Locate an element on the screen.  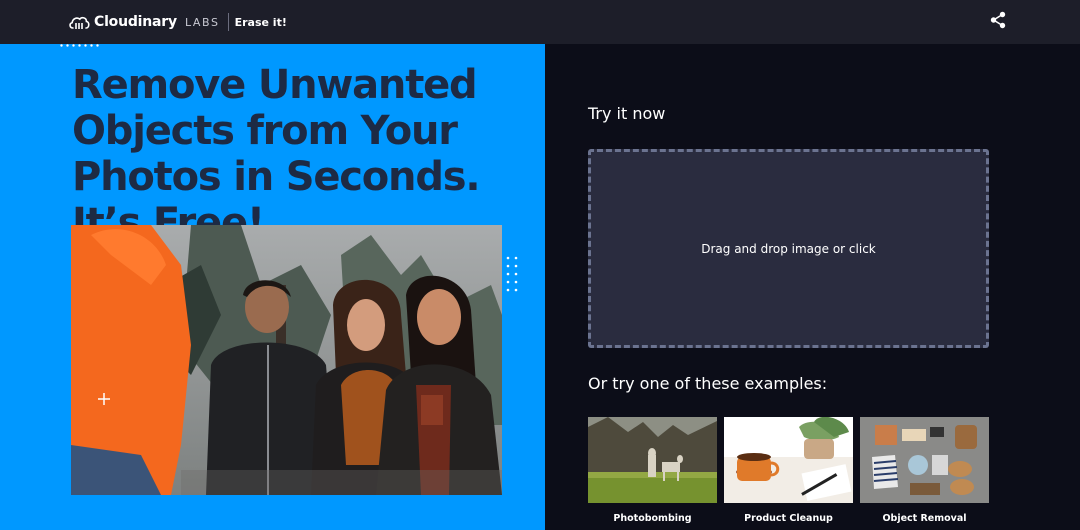
crosshair-cursor-icon is located at coordinates (104, 399).